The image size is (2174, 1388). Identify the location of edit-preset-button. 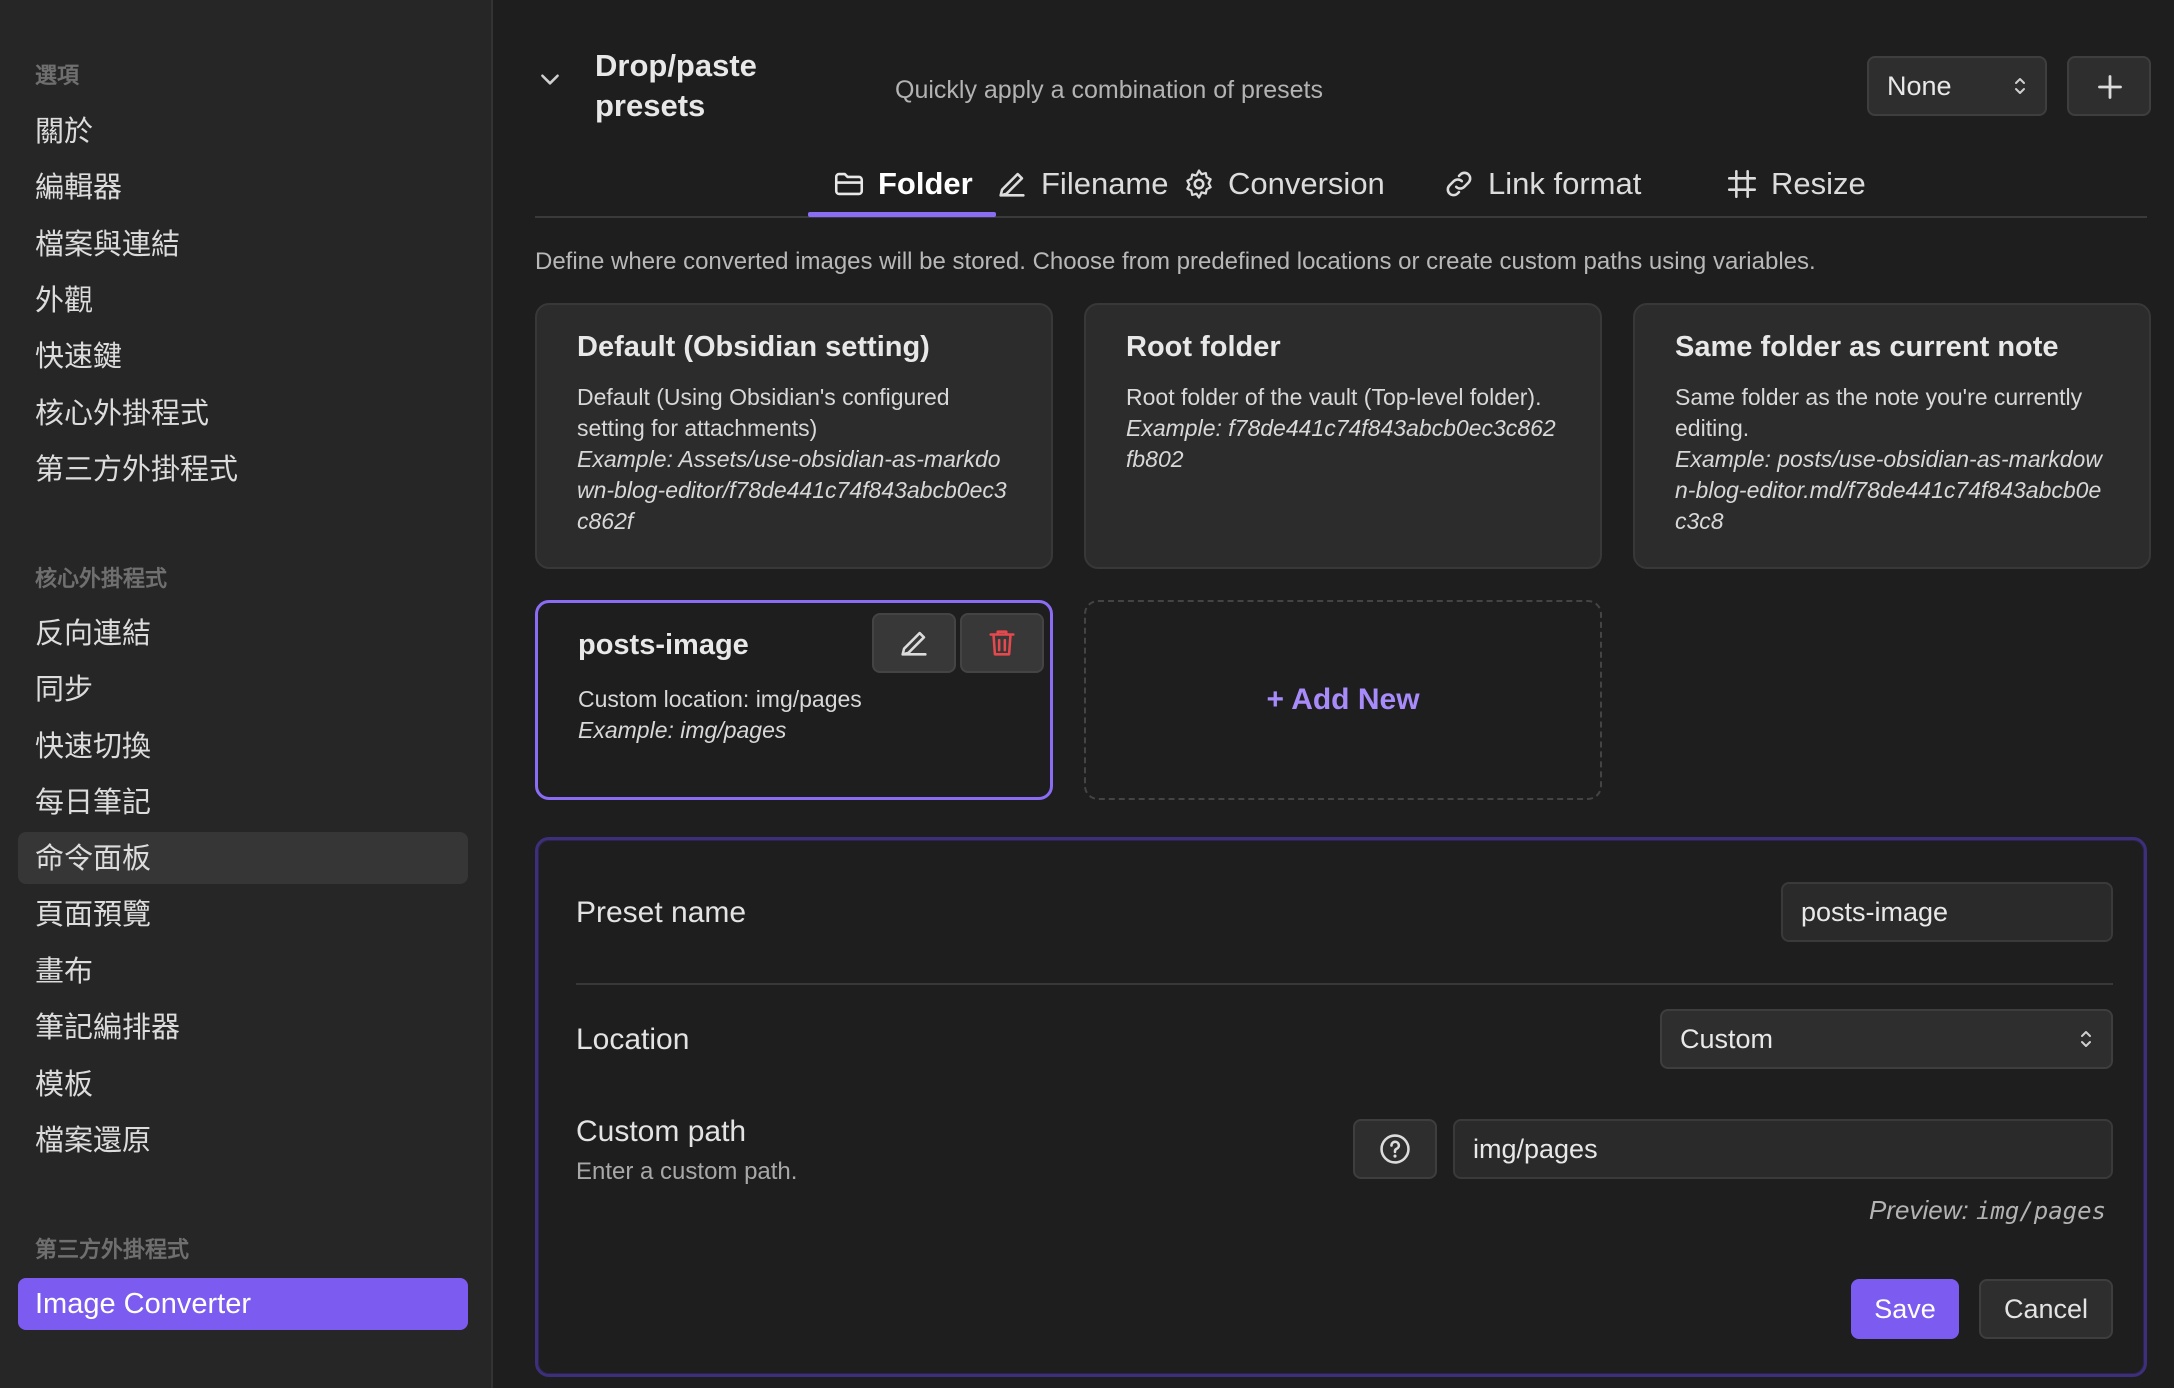
(914, 643).